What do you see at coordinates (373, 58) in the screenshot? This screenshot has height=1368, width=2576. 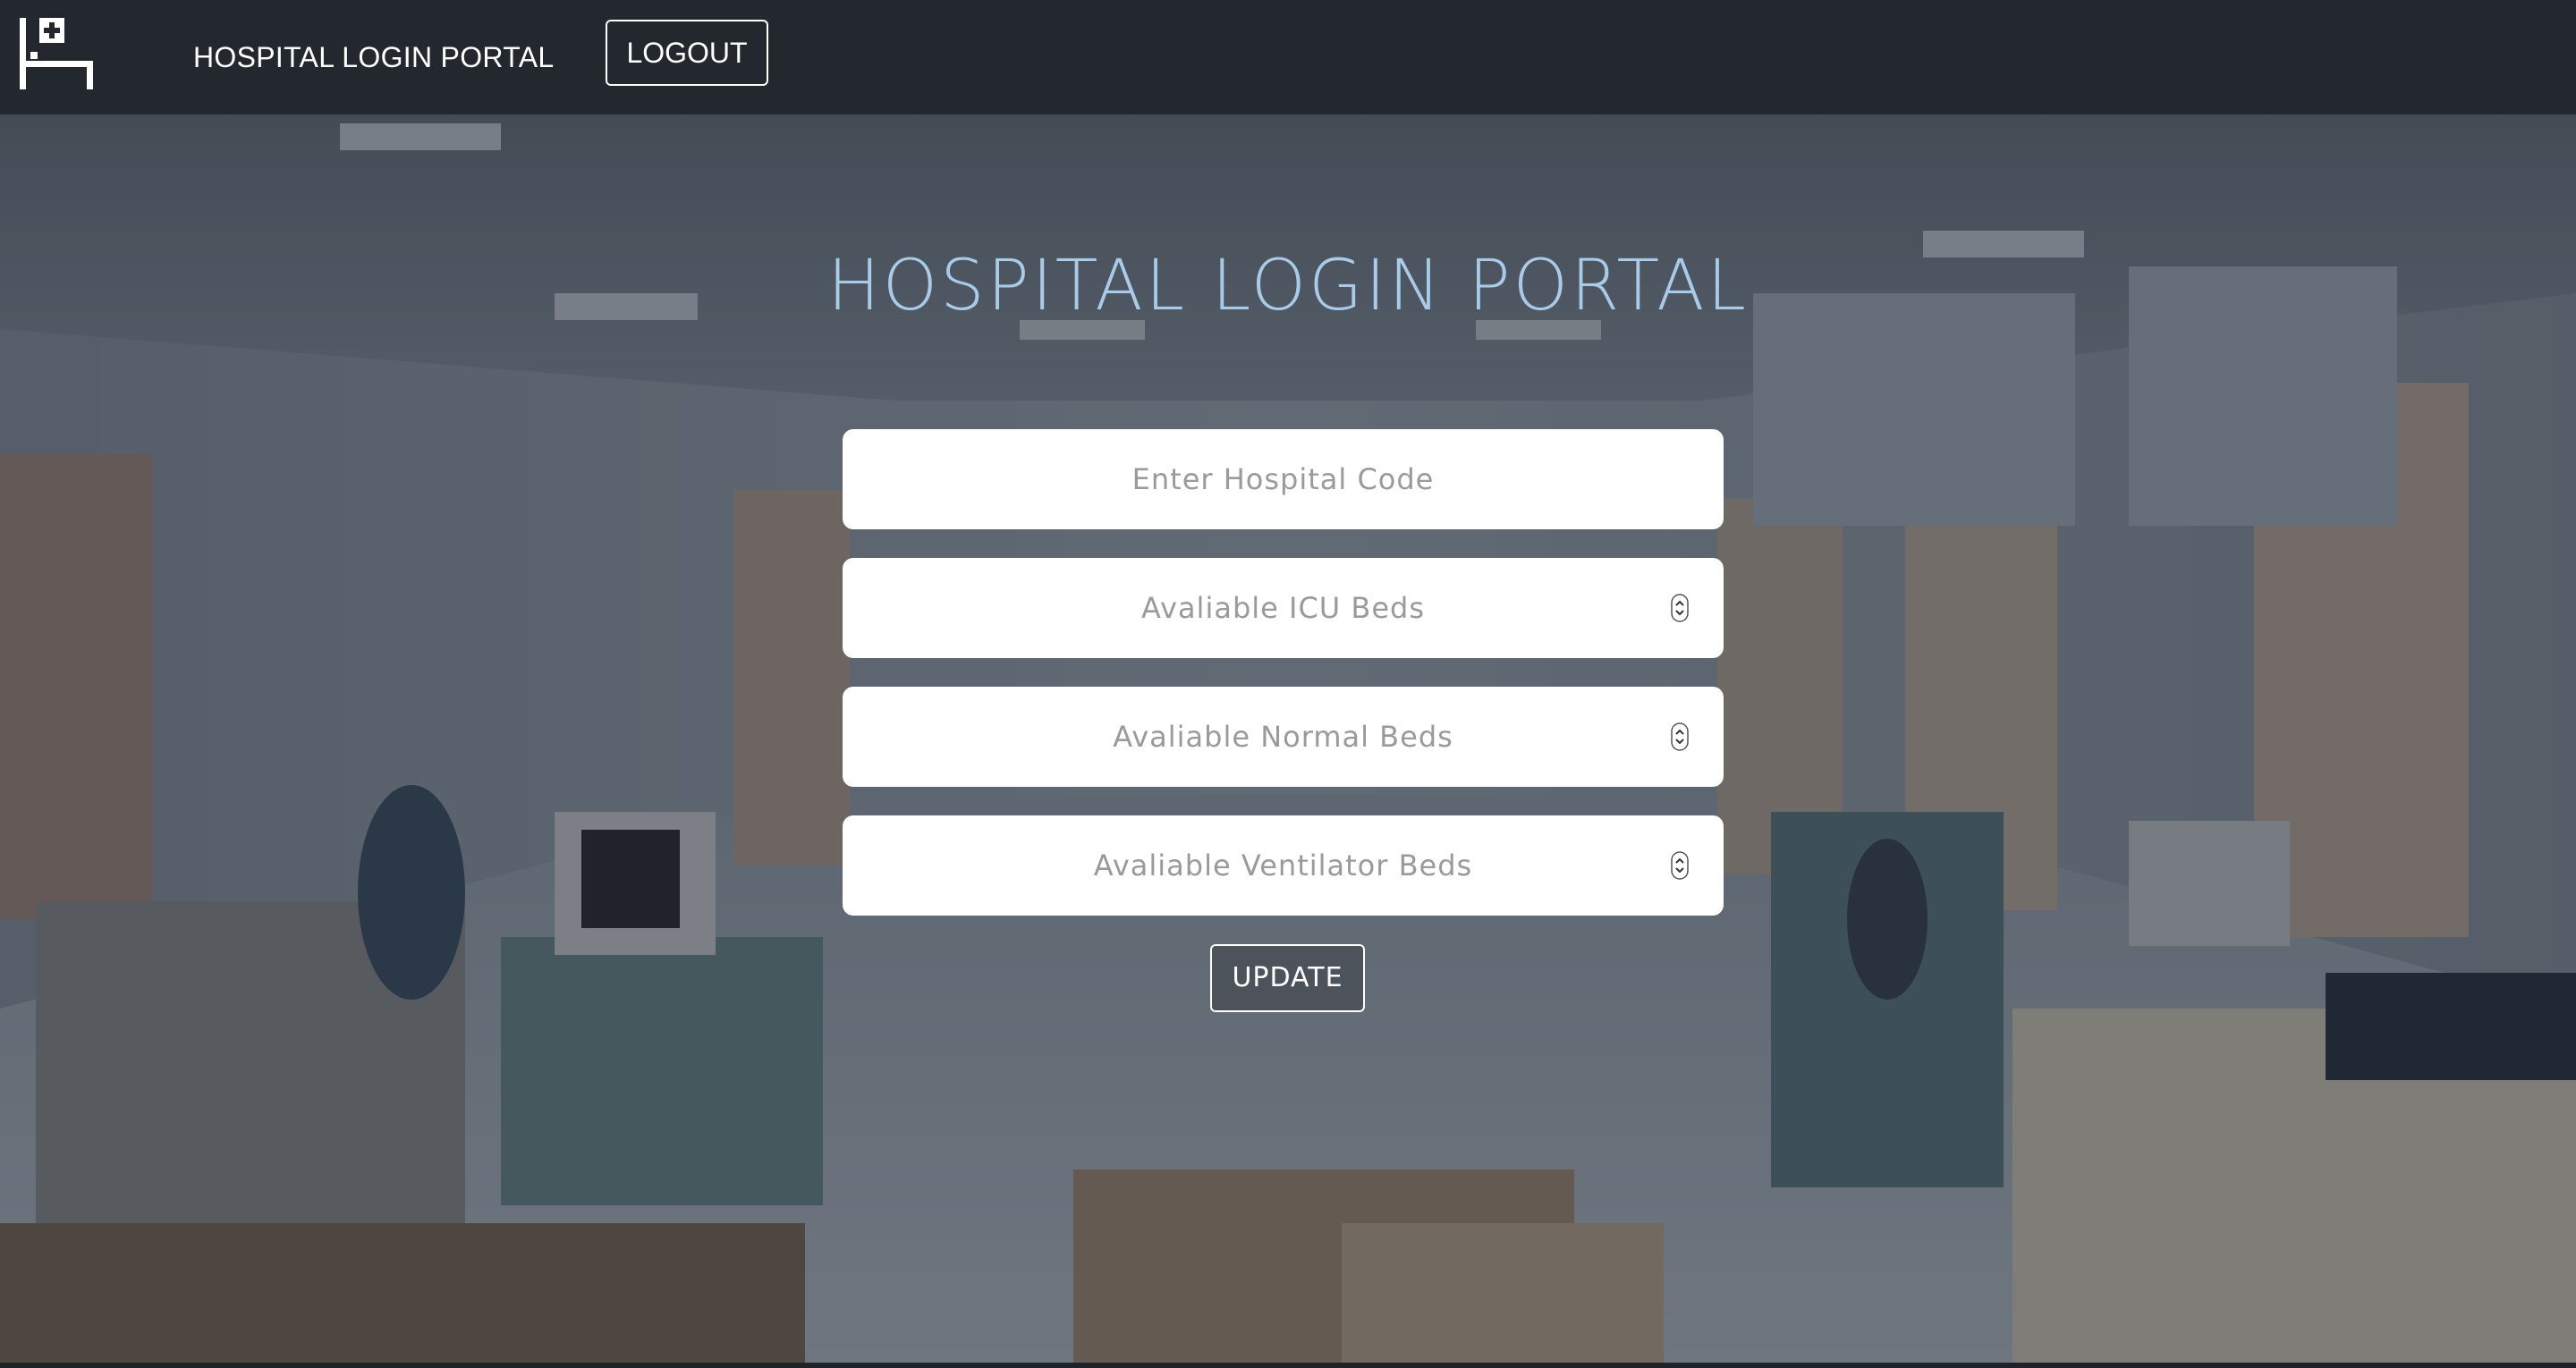 I see `navbar-brand: HOSPITAL LOGIN PORTAL` at bounding box center [373, 58].